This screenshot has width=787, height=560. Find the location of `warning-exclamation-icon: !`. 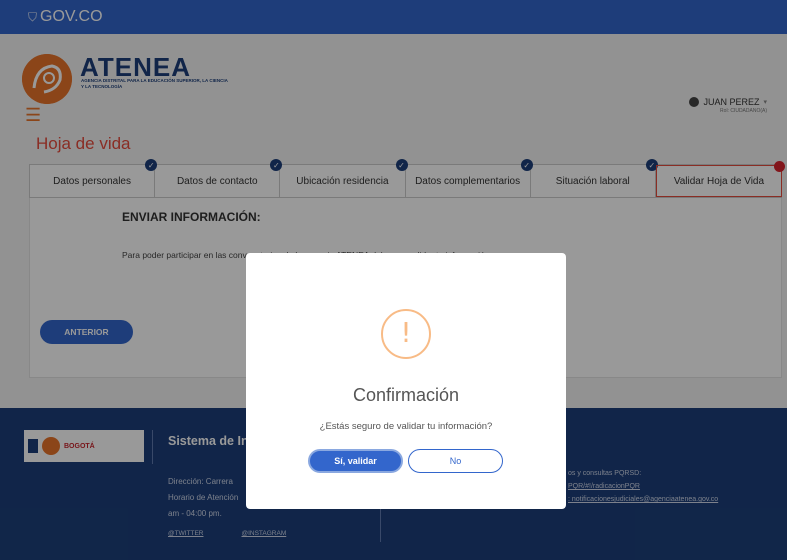

warning-exclamation-icon: ! is located at coordinates (406, 334).